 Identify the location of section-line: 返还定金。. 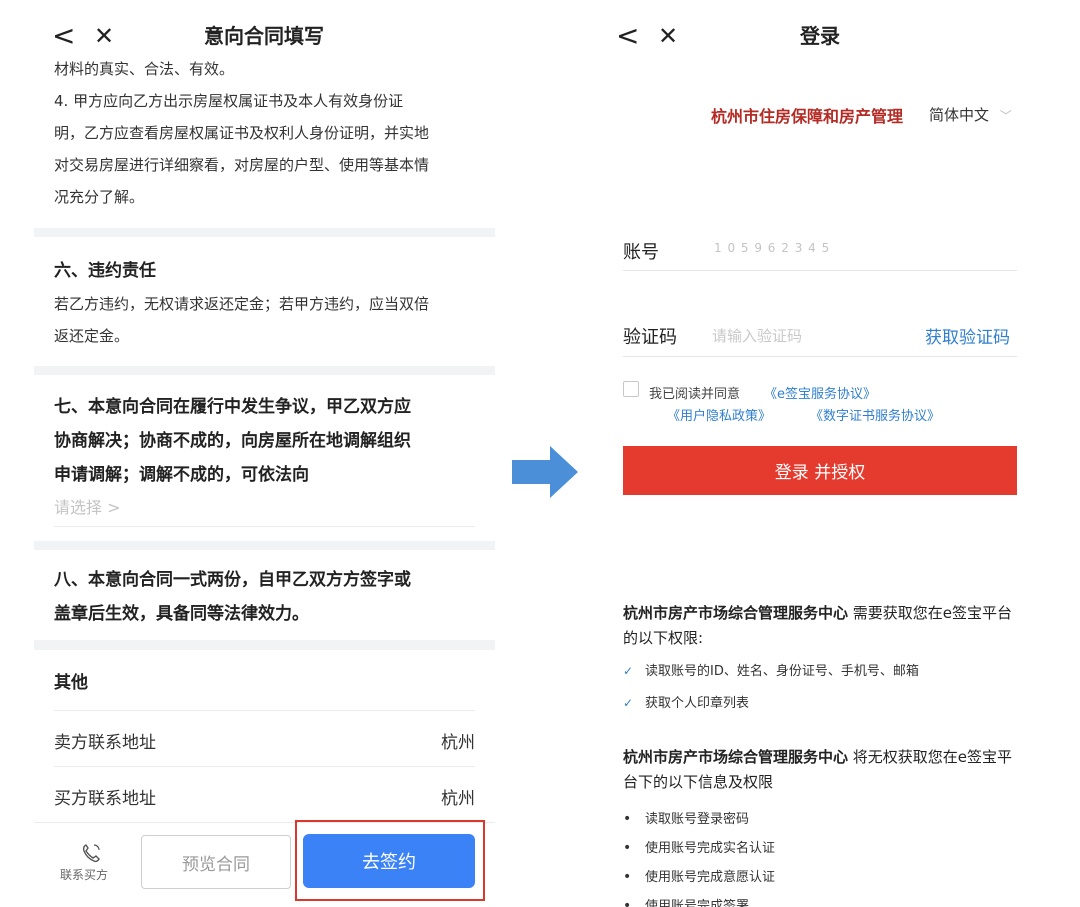
(92, 336).